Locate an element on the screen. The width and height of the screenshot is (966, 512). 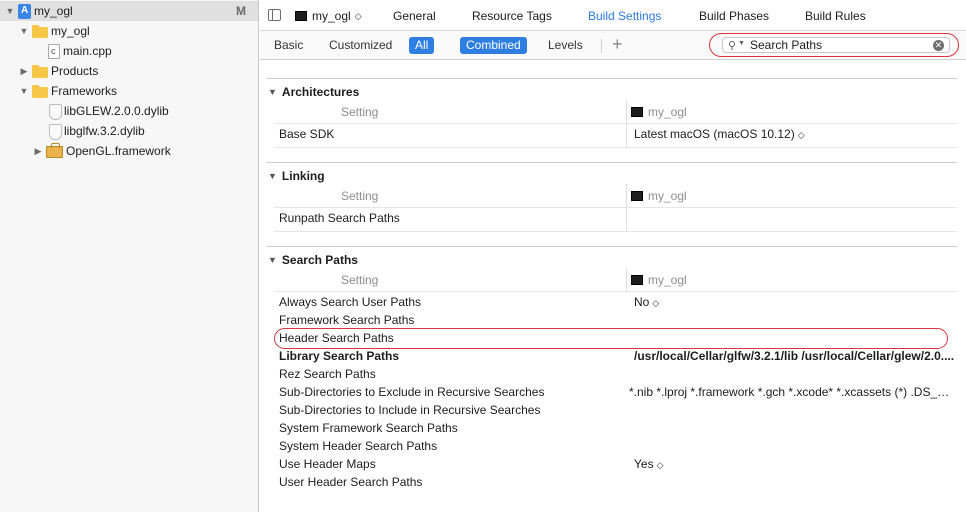
filter-all-button: All is located at coordinates (422, 45).